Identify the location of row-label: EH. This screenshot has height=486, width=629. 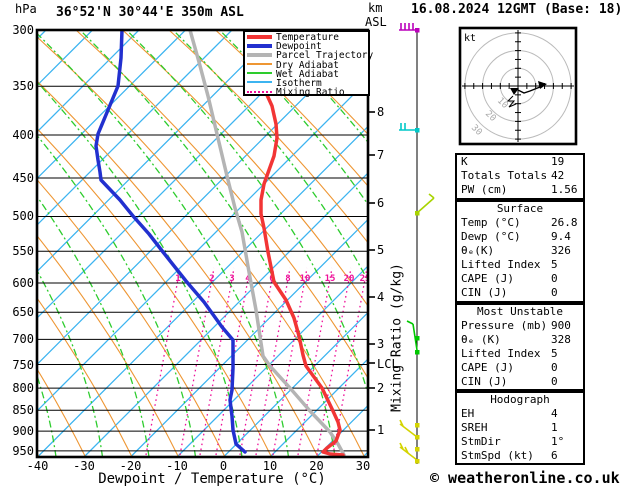
(468, 413).